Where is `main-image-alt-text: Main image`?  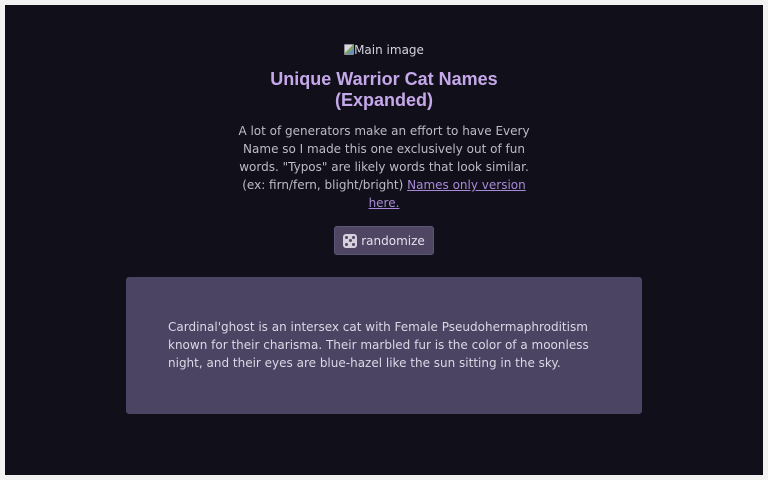 main-image-alt-text: Main image is located at coordinates (389, 50).